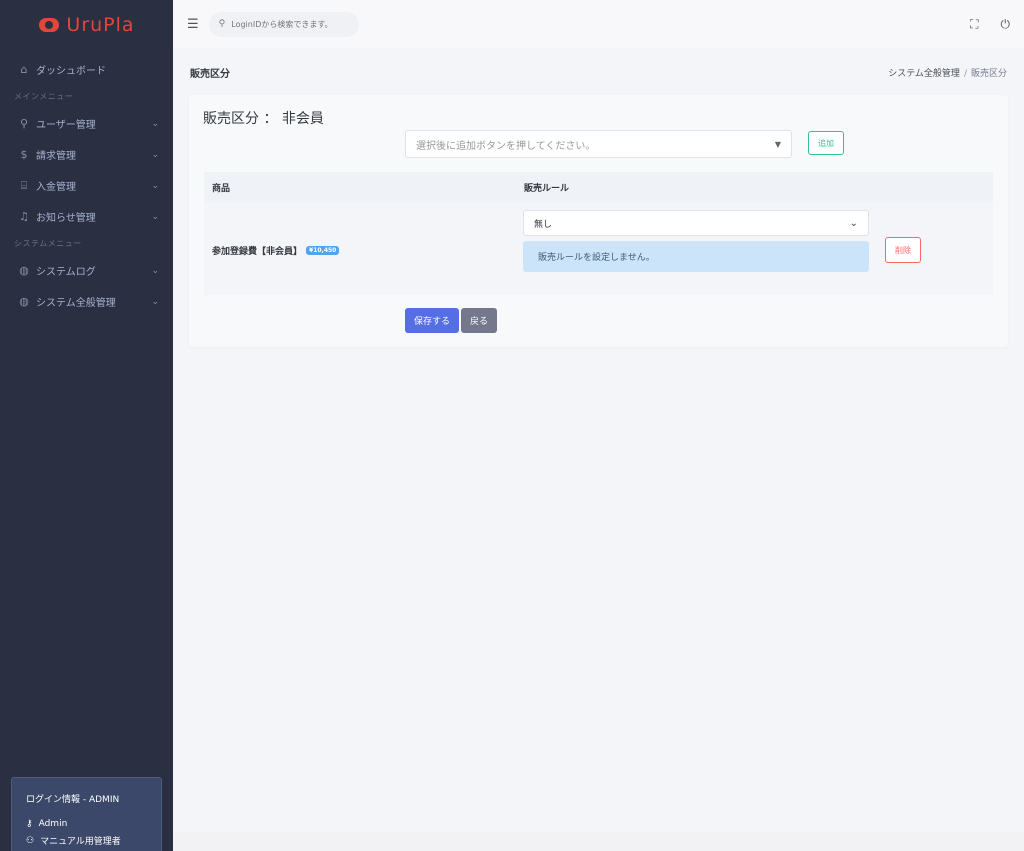 The height and width of the screenshot is (851, 1024). I want to click on login-info-title: ログイン情報 - ADMIN, so click(73, 800).